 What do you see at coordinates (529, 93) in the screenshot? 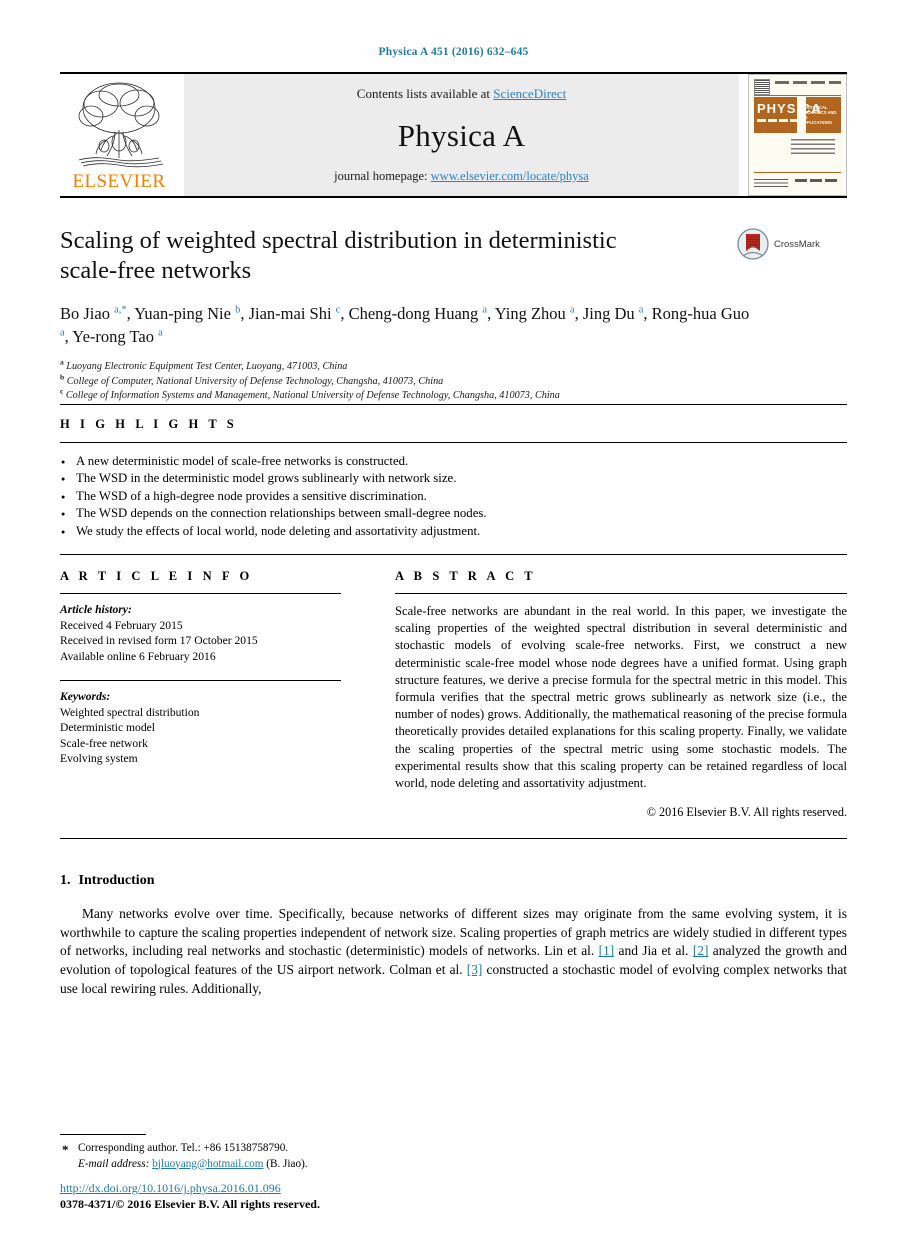
I see `sciencedirect-link: ScienceDirect` at bounding box center [529, 93].